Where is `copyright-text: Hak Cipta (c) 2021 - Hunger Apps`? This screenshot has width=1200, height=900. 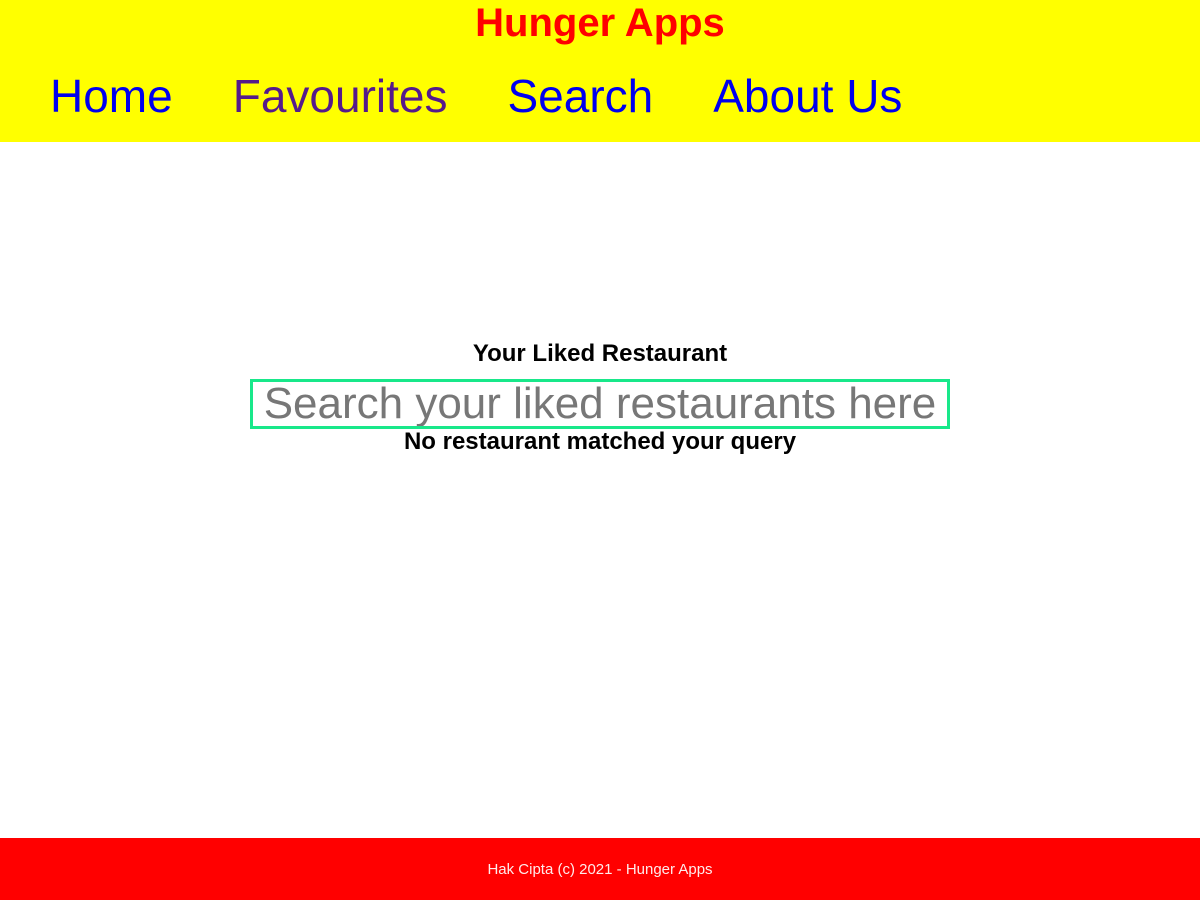
copyright-text: Hak Cipta (c) 2021 - Hunger Apps is located at coordinates (600, 869).